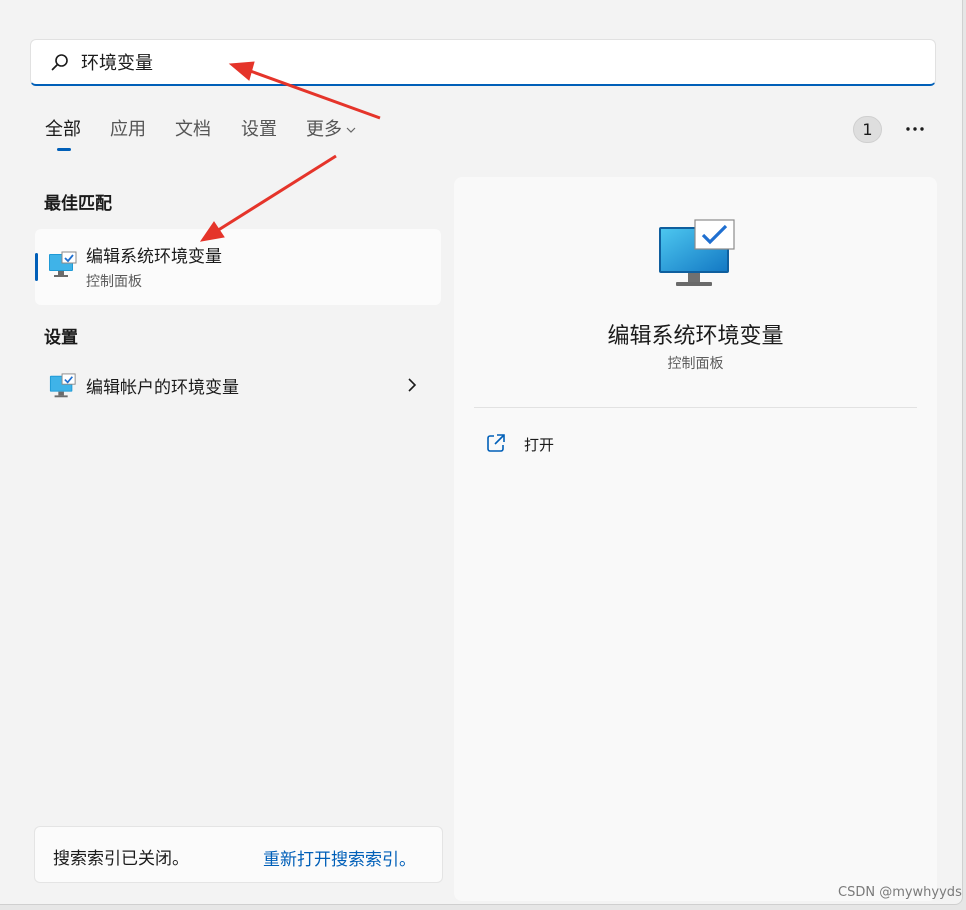 The height and width of the screenshot is (910, 966). What do you see at coordinates (695, 407) in the screenshot?
I see `detail-divider` at bounding box center [695, 407].